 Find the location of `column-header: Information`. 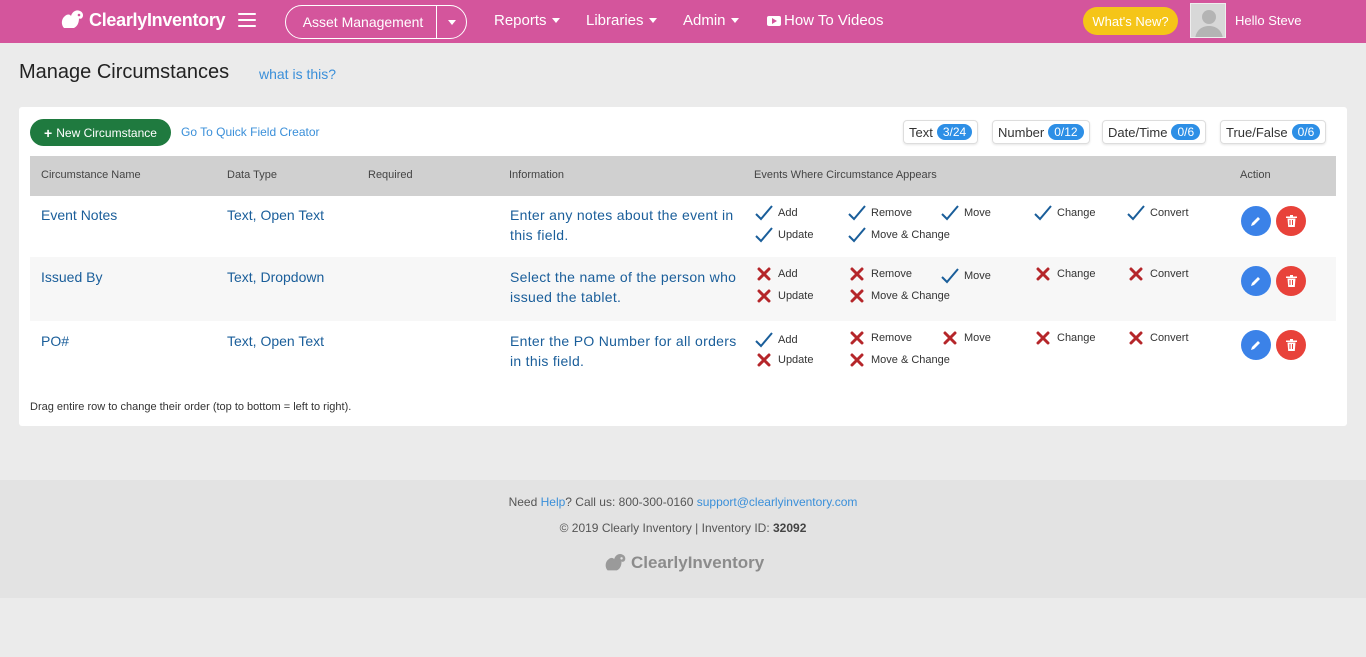

column-header: Information is located at coordinates (536, 175).